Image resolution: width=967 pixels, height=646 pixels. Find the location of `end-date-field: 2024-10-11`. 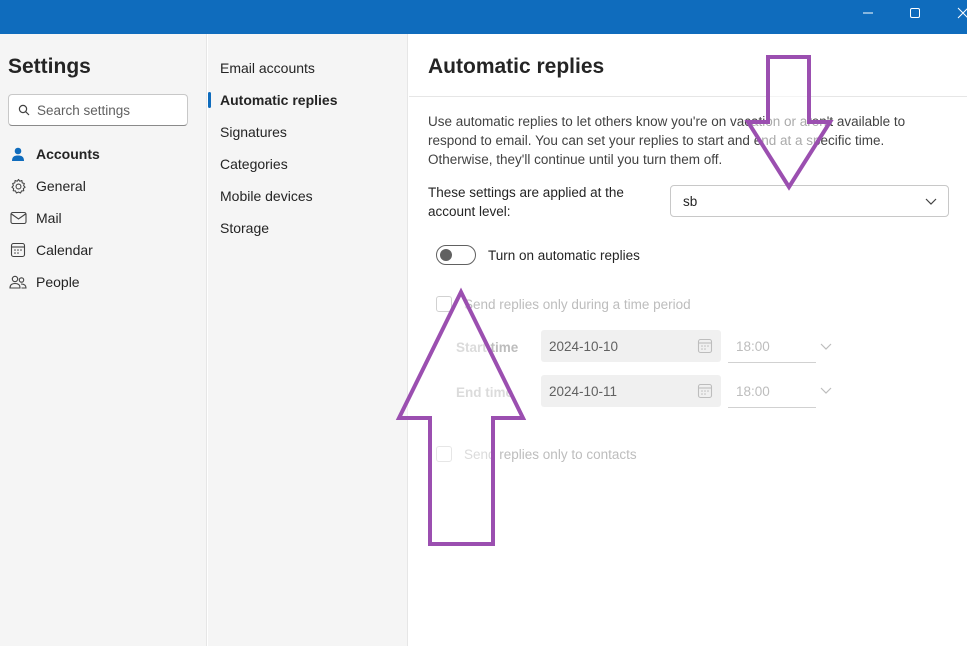

end-date-field: 2024-10-11 is located at coordinates (631, 391).